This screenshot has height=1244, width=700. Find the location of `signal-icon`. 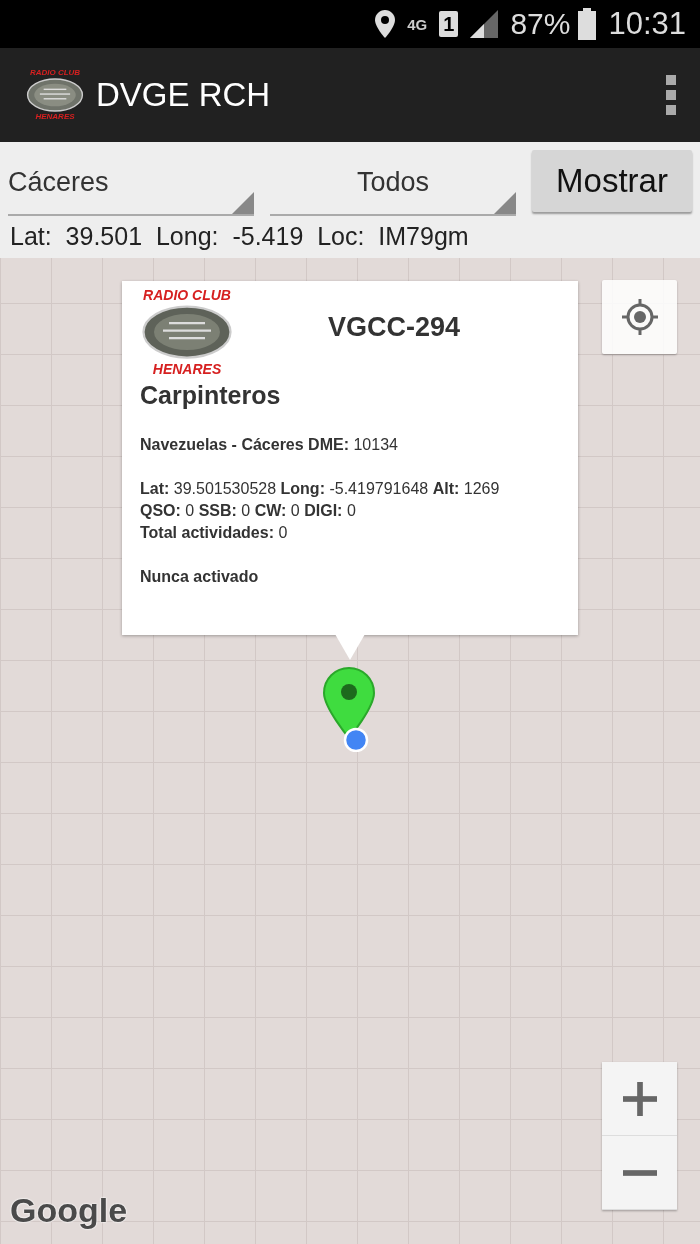

signal-icon is located at coordinates (484, 24).